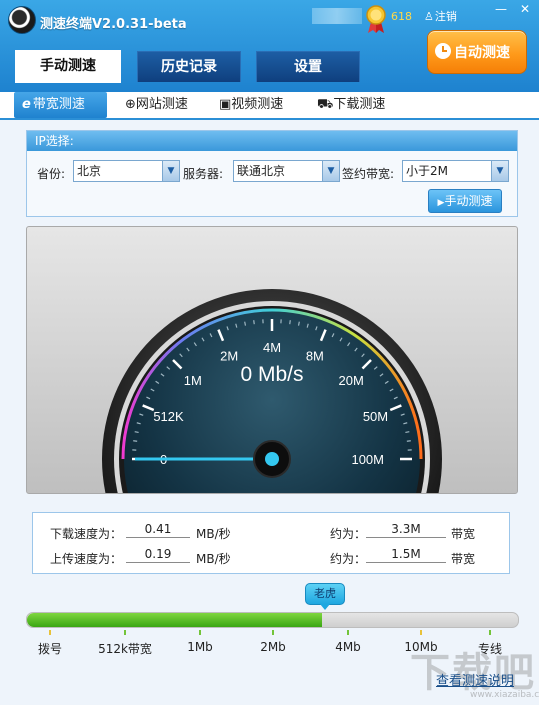 This screenshot has width=539, height=705. Describe the element at coordinates (257, 104) in the screenshot. I see `subtab-label: 视频测速` at that location.